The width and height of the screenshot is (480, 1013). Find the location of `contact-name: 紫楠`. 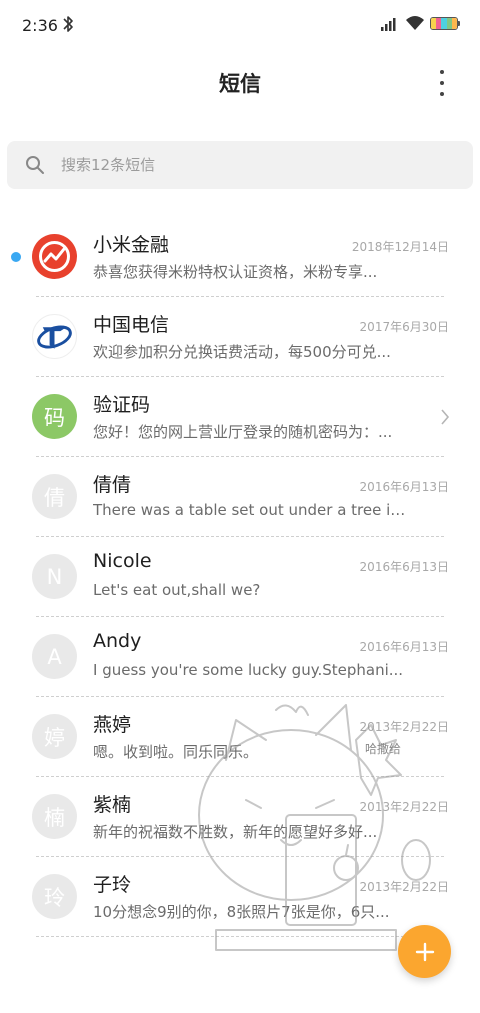

contact-name: 紫楠 is located at coordinates (112, 805).